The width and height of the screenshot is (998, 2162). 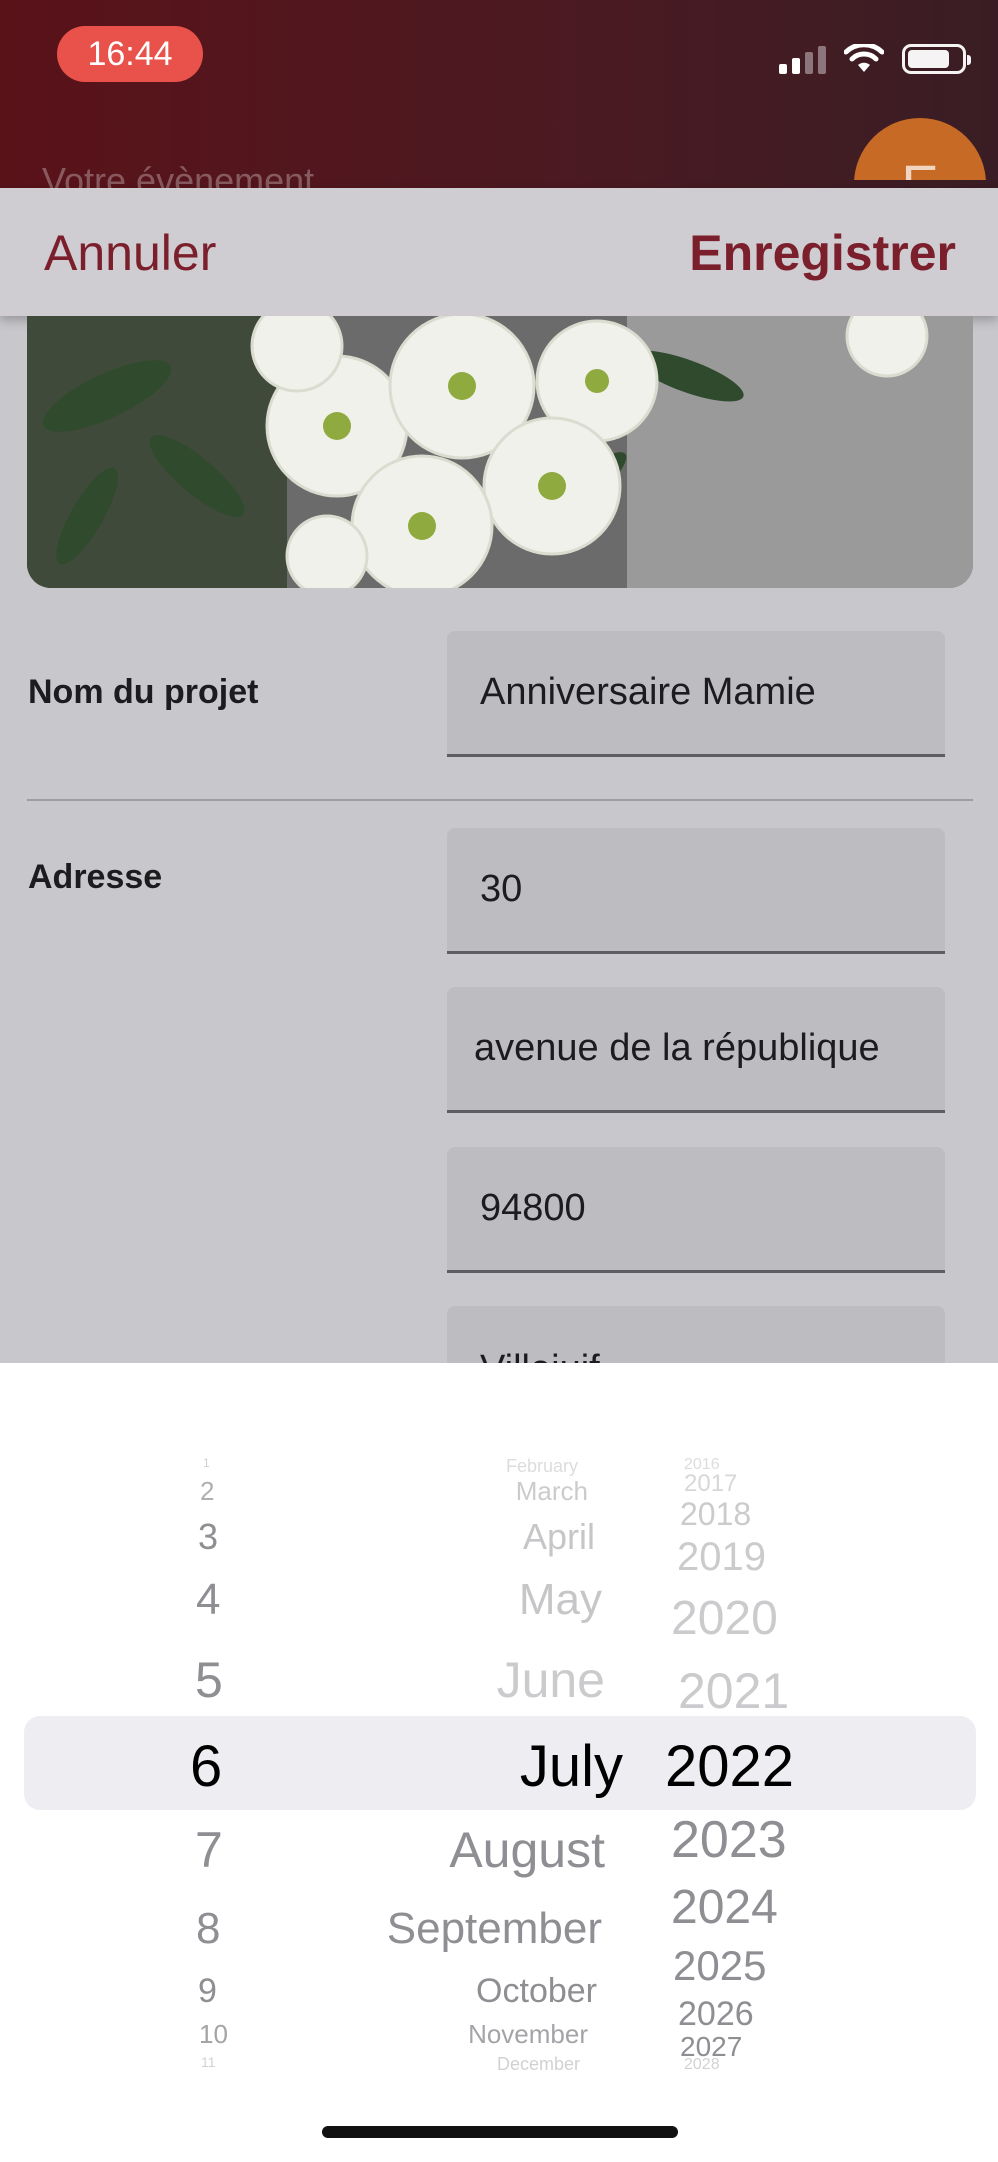 I want to click on year-option: 2021, so click(x=733, y=1691).